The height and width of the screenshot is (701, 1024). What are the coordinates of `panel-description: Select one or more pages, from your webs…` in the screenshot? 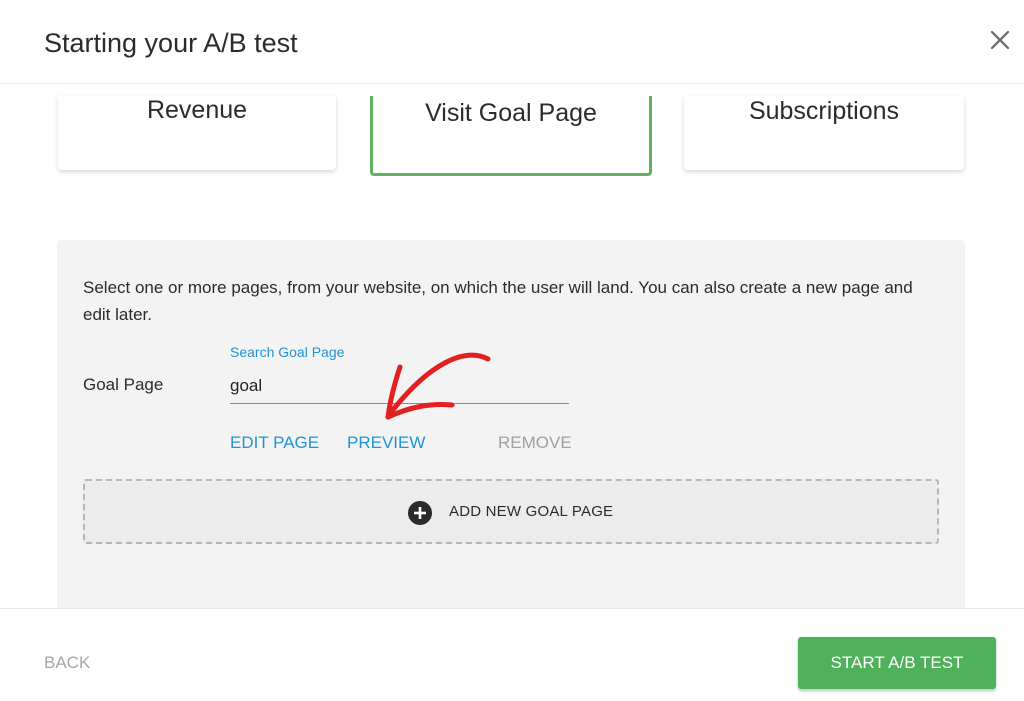 It's located at (498, 301).